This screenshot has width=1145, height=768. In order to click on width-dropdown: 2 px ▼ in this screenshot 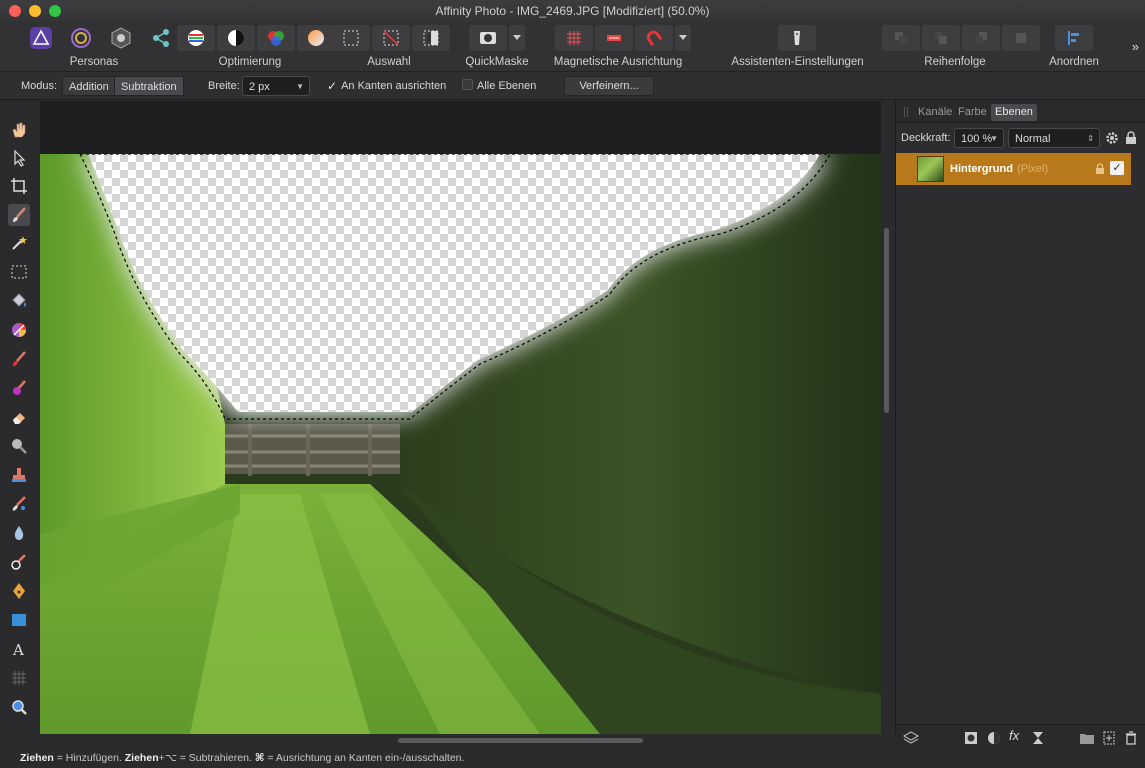, I will do `click(276, 86)`.